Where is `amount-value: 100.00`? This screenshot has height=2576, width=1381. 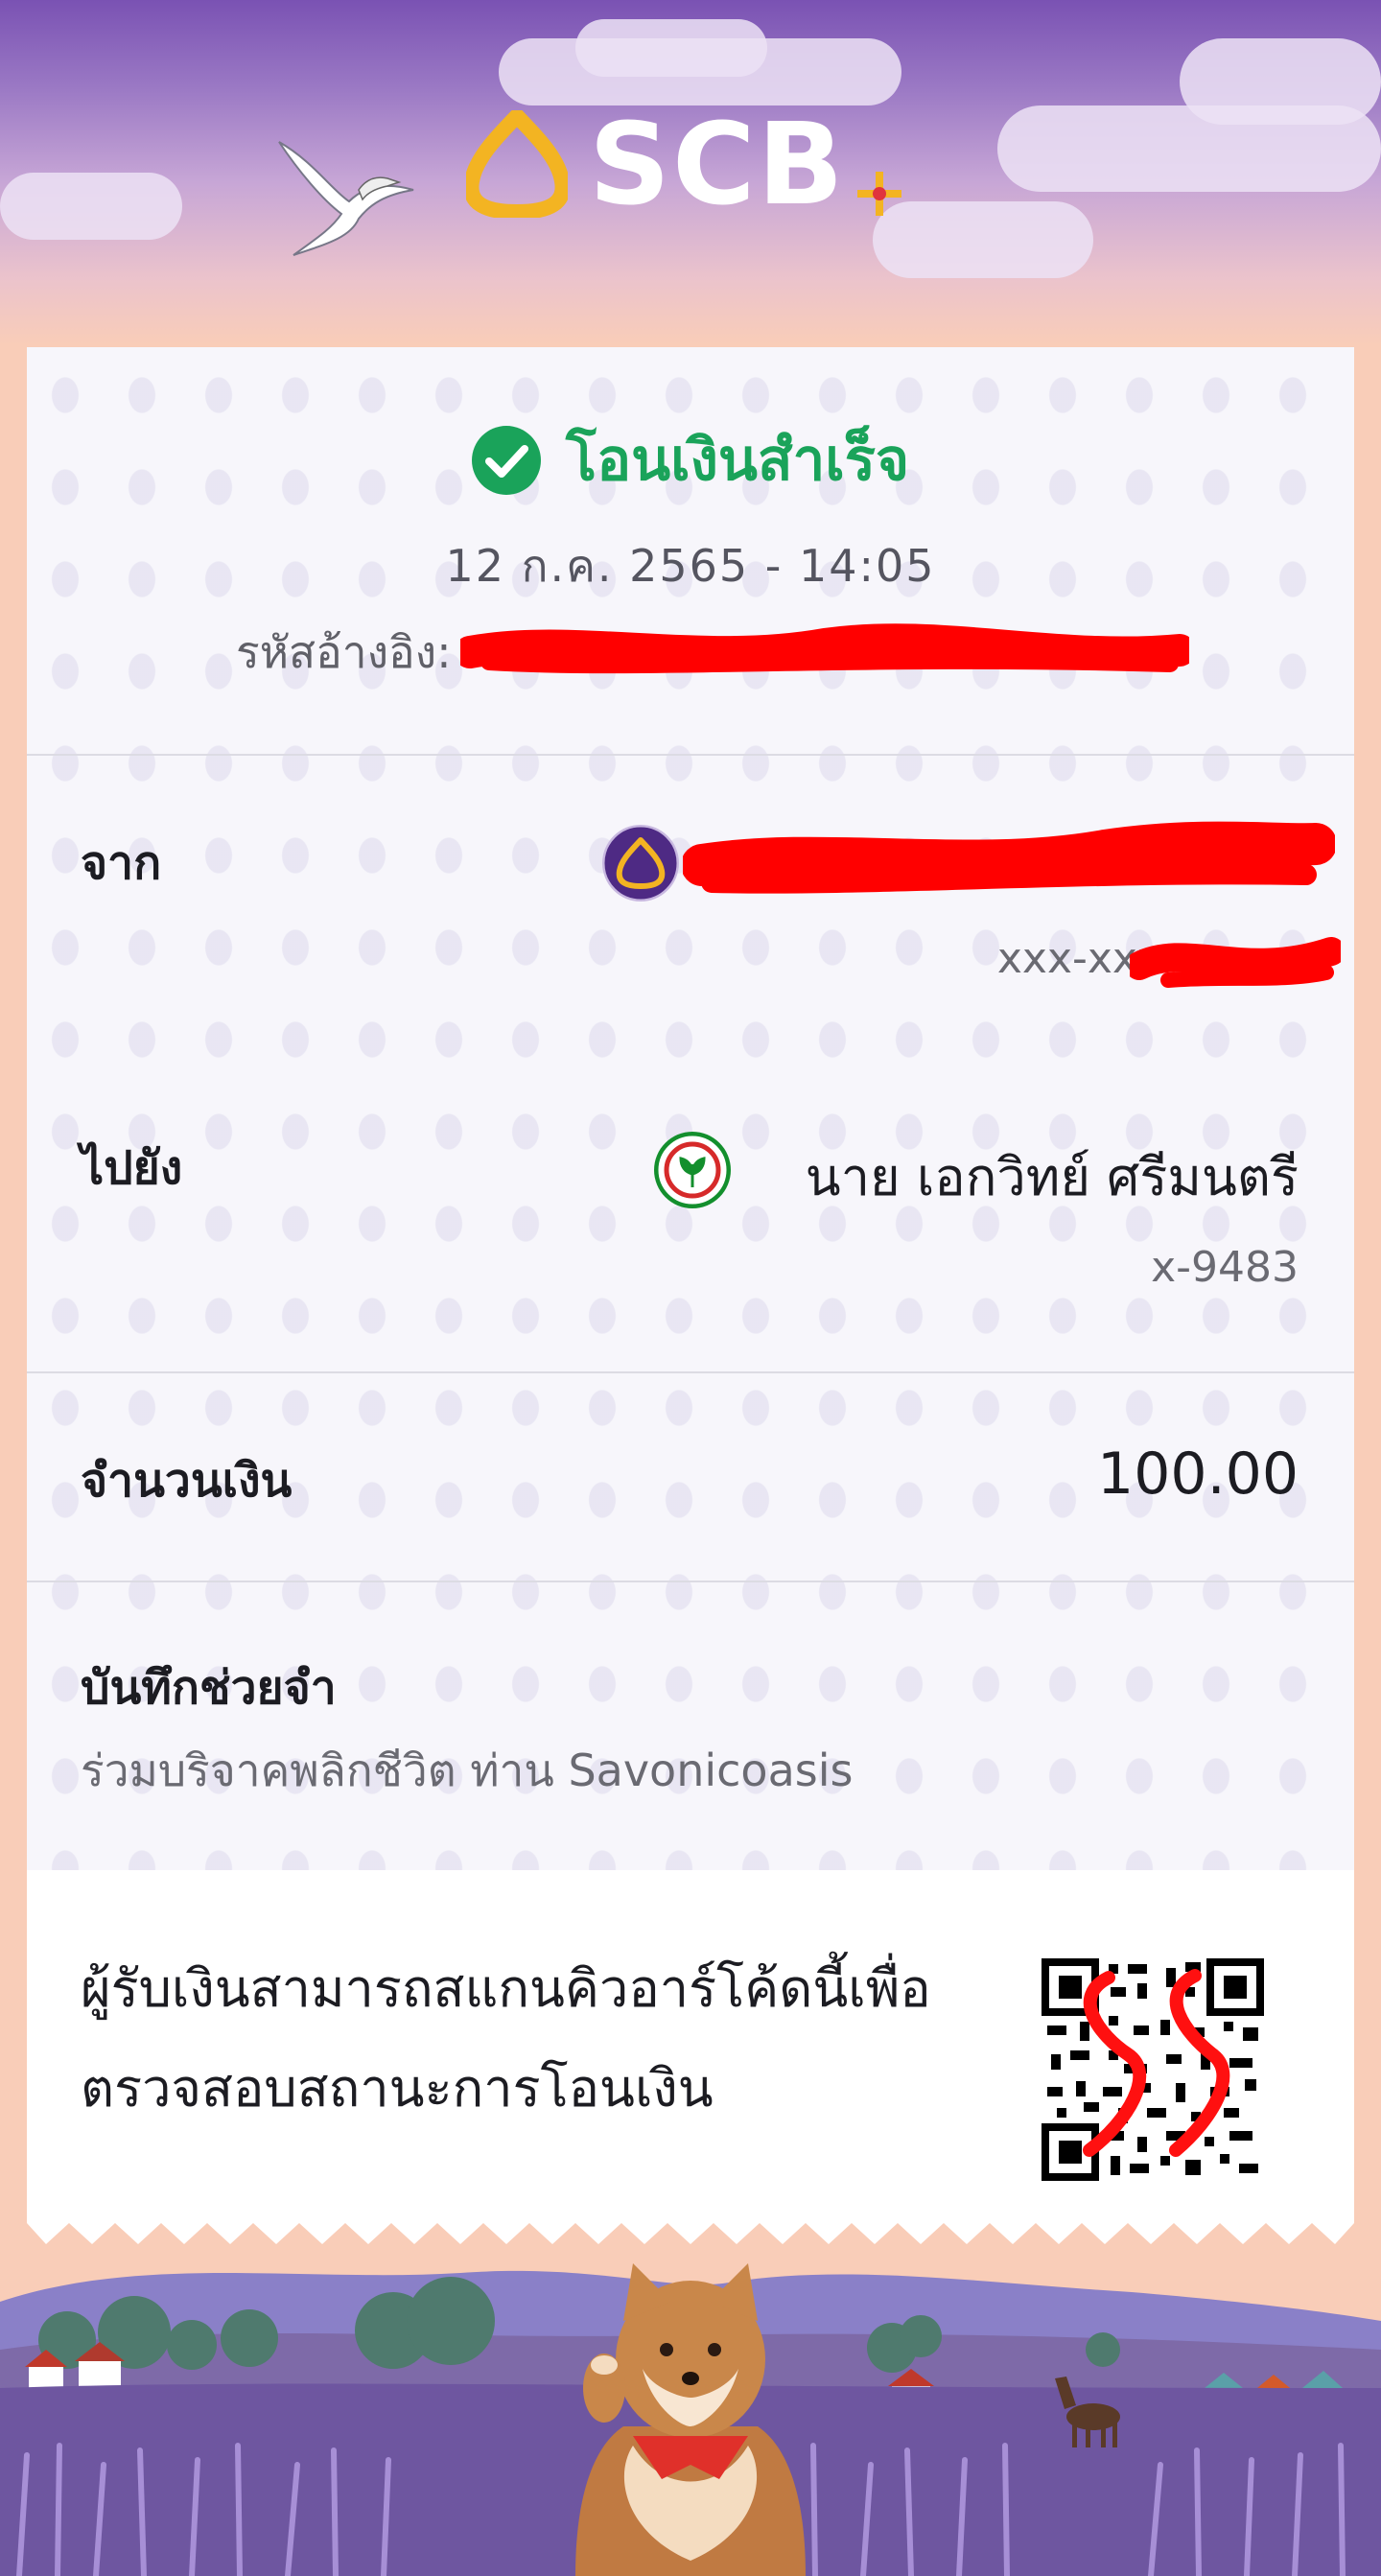 amount-value: 100.00 is located at coordinates (1198, 1474).